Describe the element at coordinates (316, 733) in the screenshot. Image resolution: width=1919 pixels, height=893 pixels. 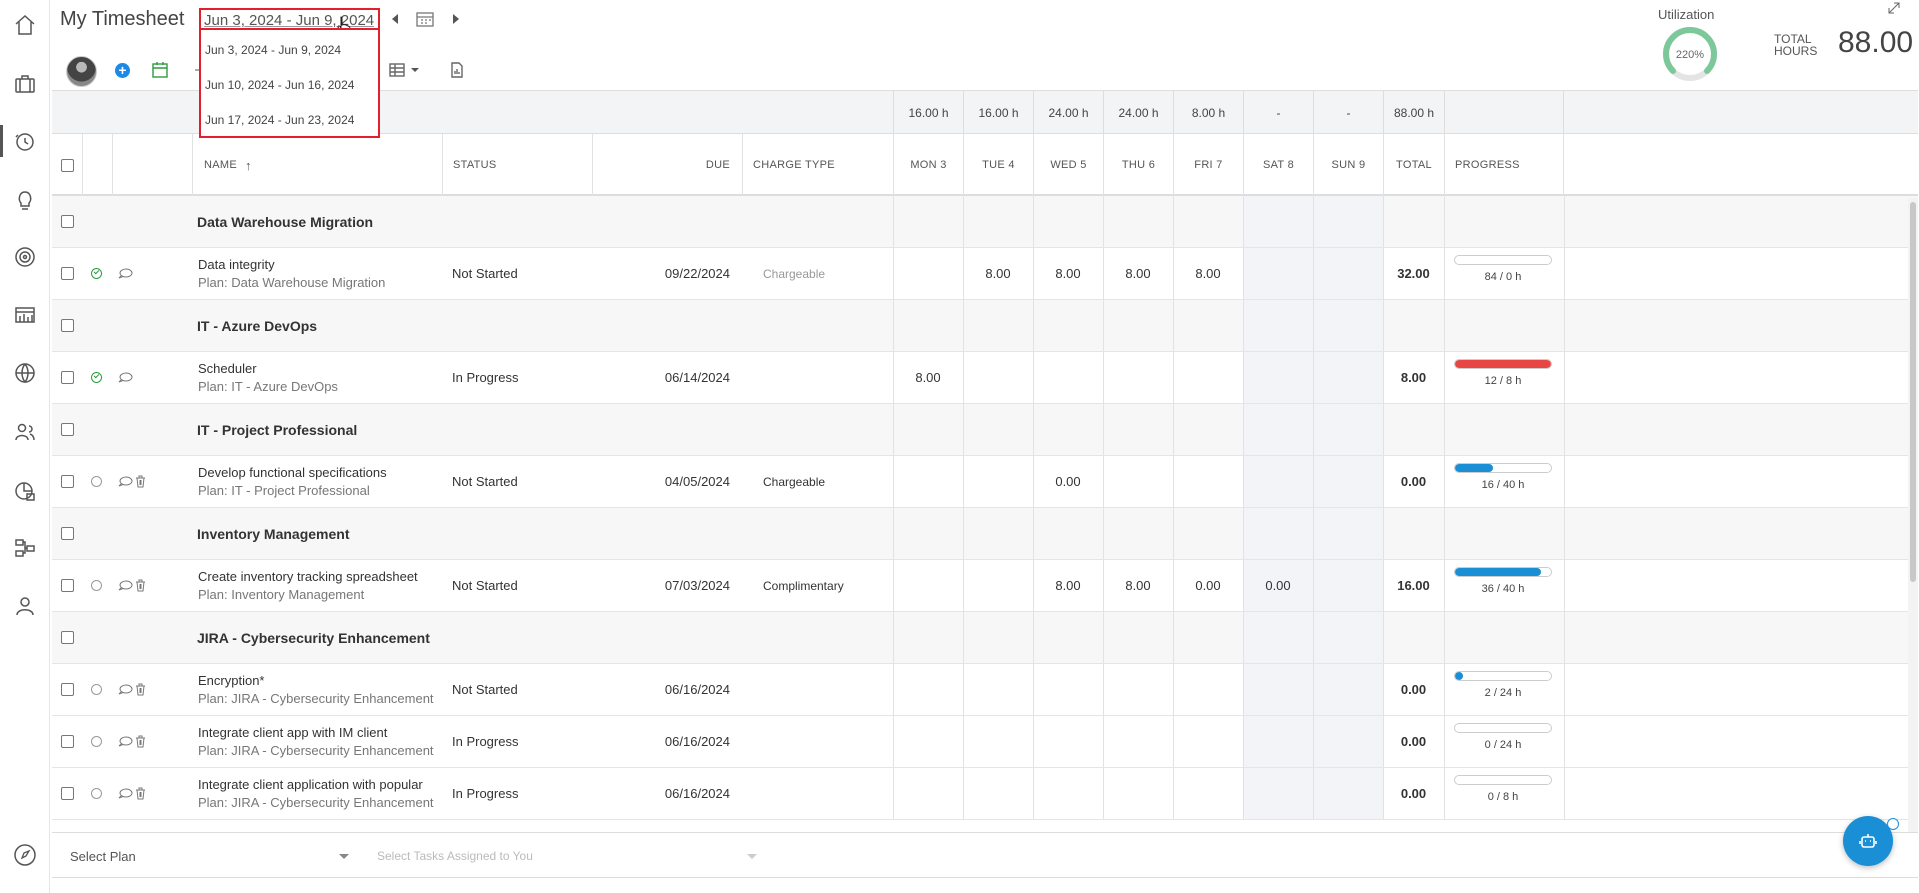
I see `task-name: Integrate client app with IM client` at that location.